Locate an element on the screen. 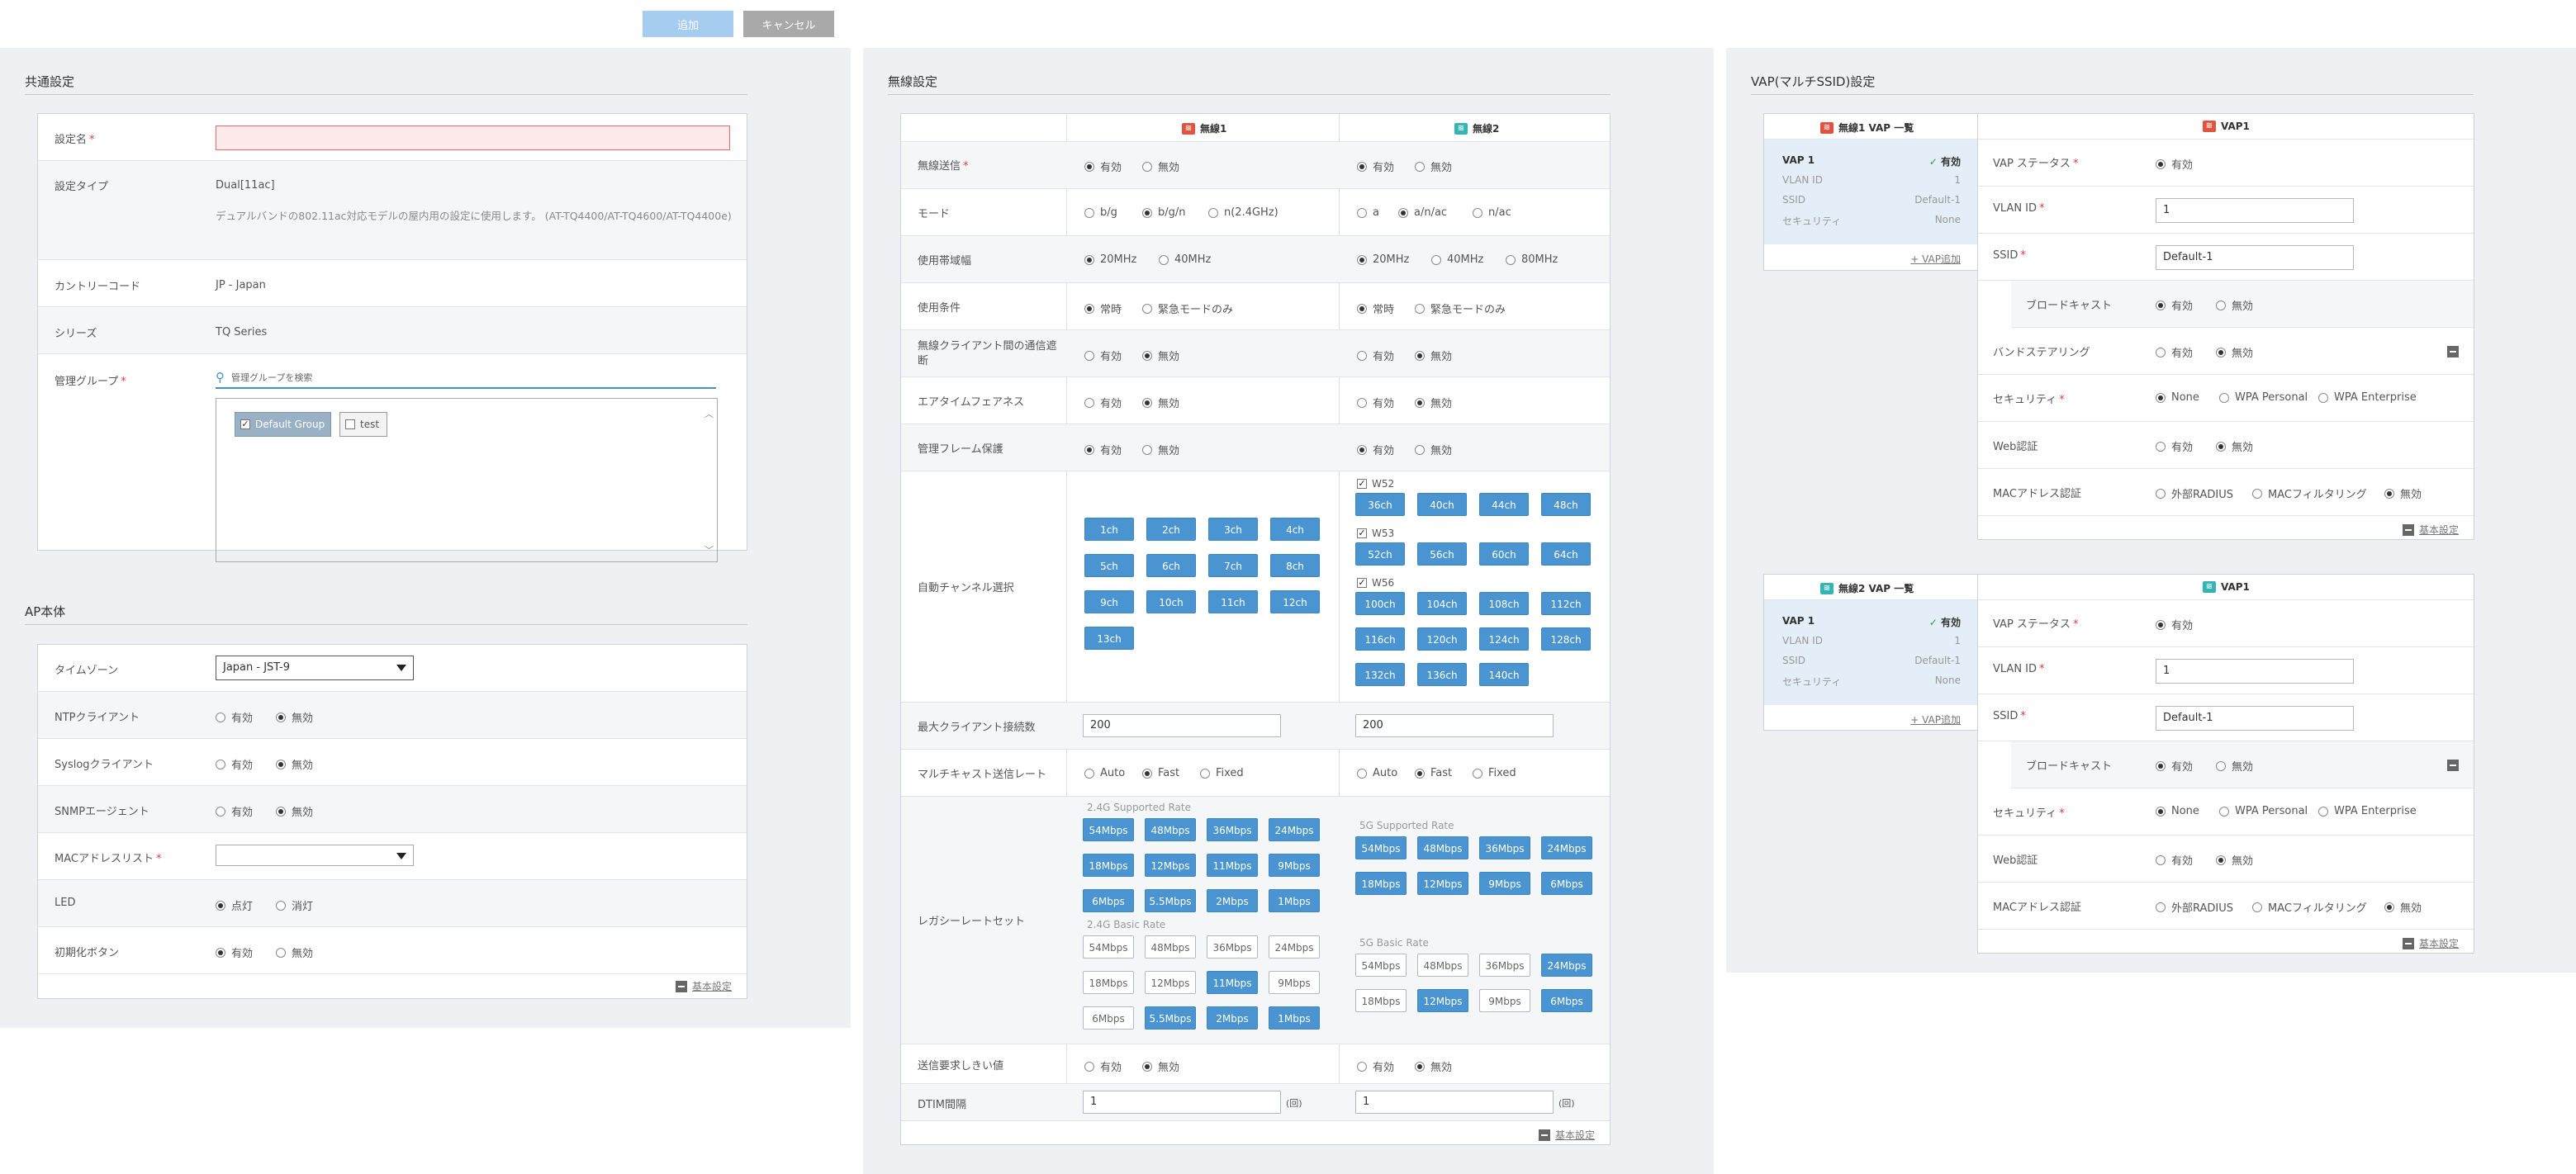 Image resolution: width=2576 pixels, height=1174 pixels. scroll-down-icon: ﹀ is located at coordinates (709, 549).